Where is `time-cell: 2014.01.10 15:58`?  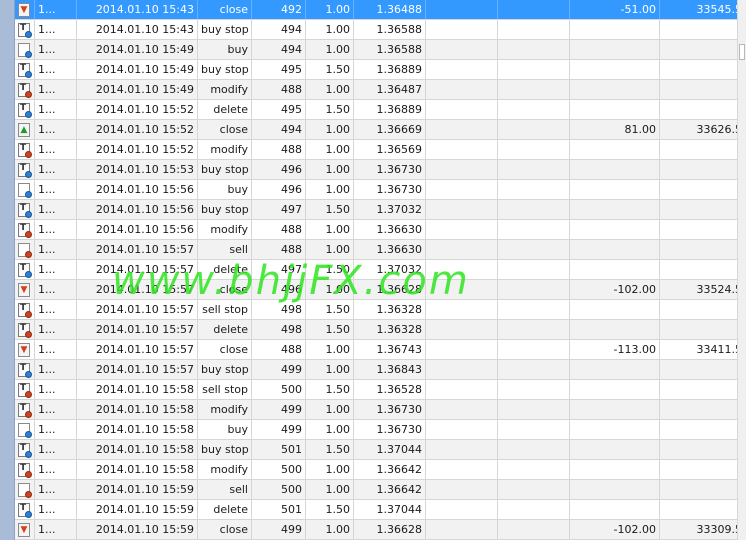 time-cell: 2014.01.10 15:58 is located at coordinates (137, 409).